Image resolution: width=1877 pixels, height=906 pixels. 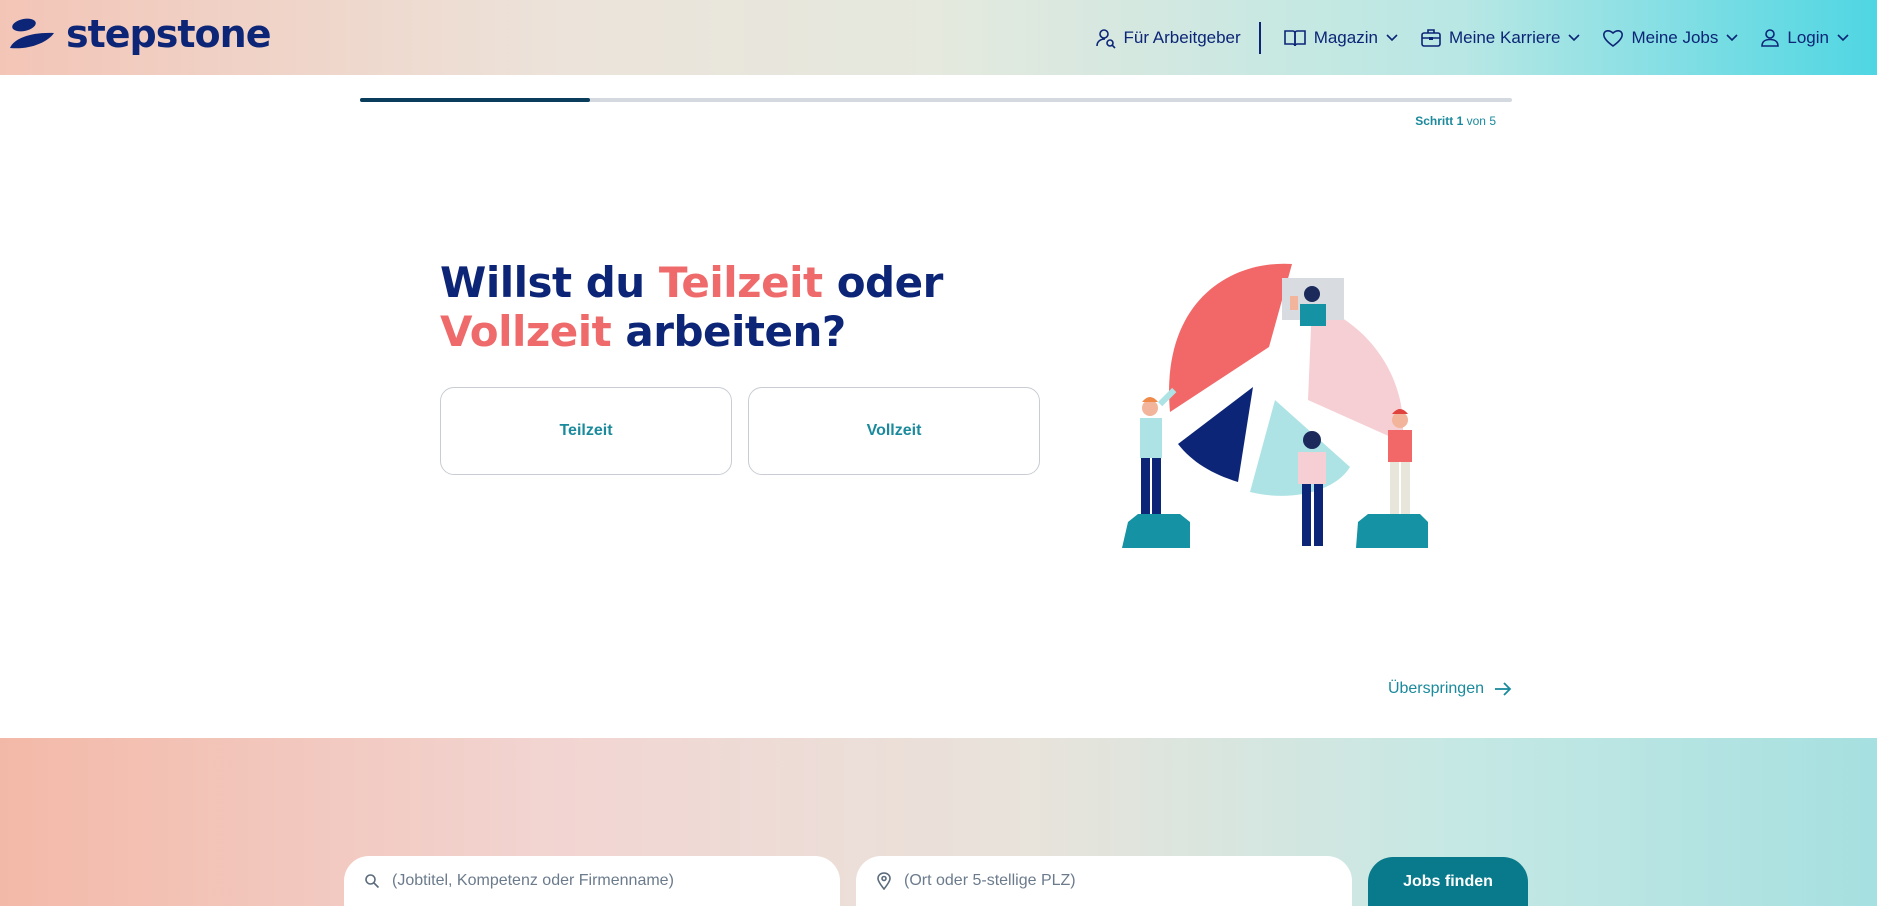 What do you see at coordinates (1294, 37) in the screenshot?
I see `book-icon` at bounding box center [1294, 37].